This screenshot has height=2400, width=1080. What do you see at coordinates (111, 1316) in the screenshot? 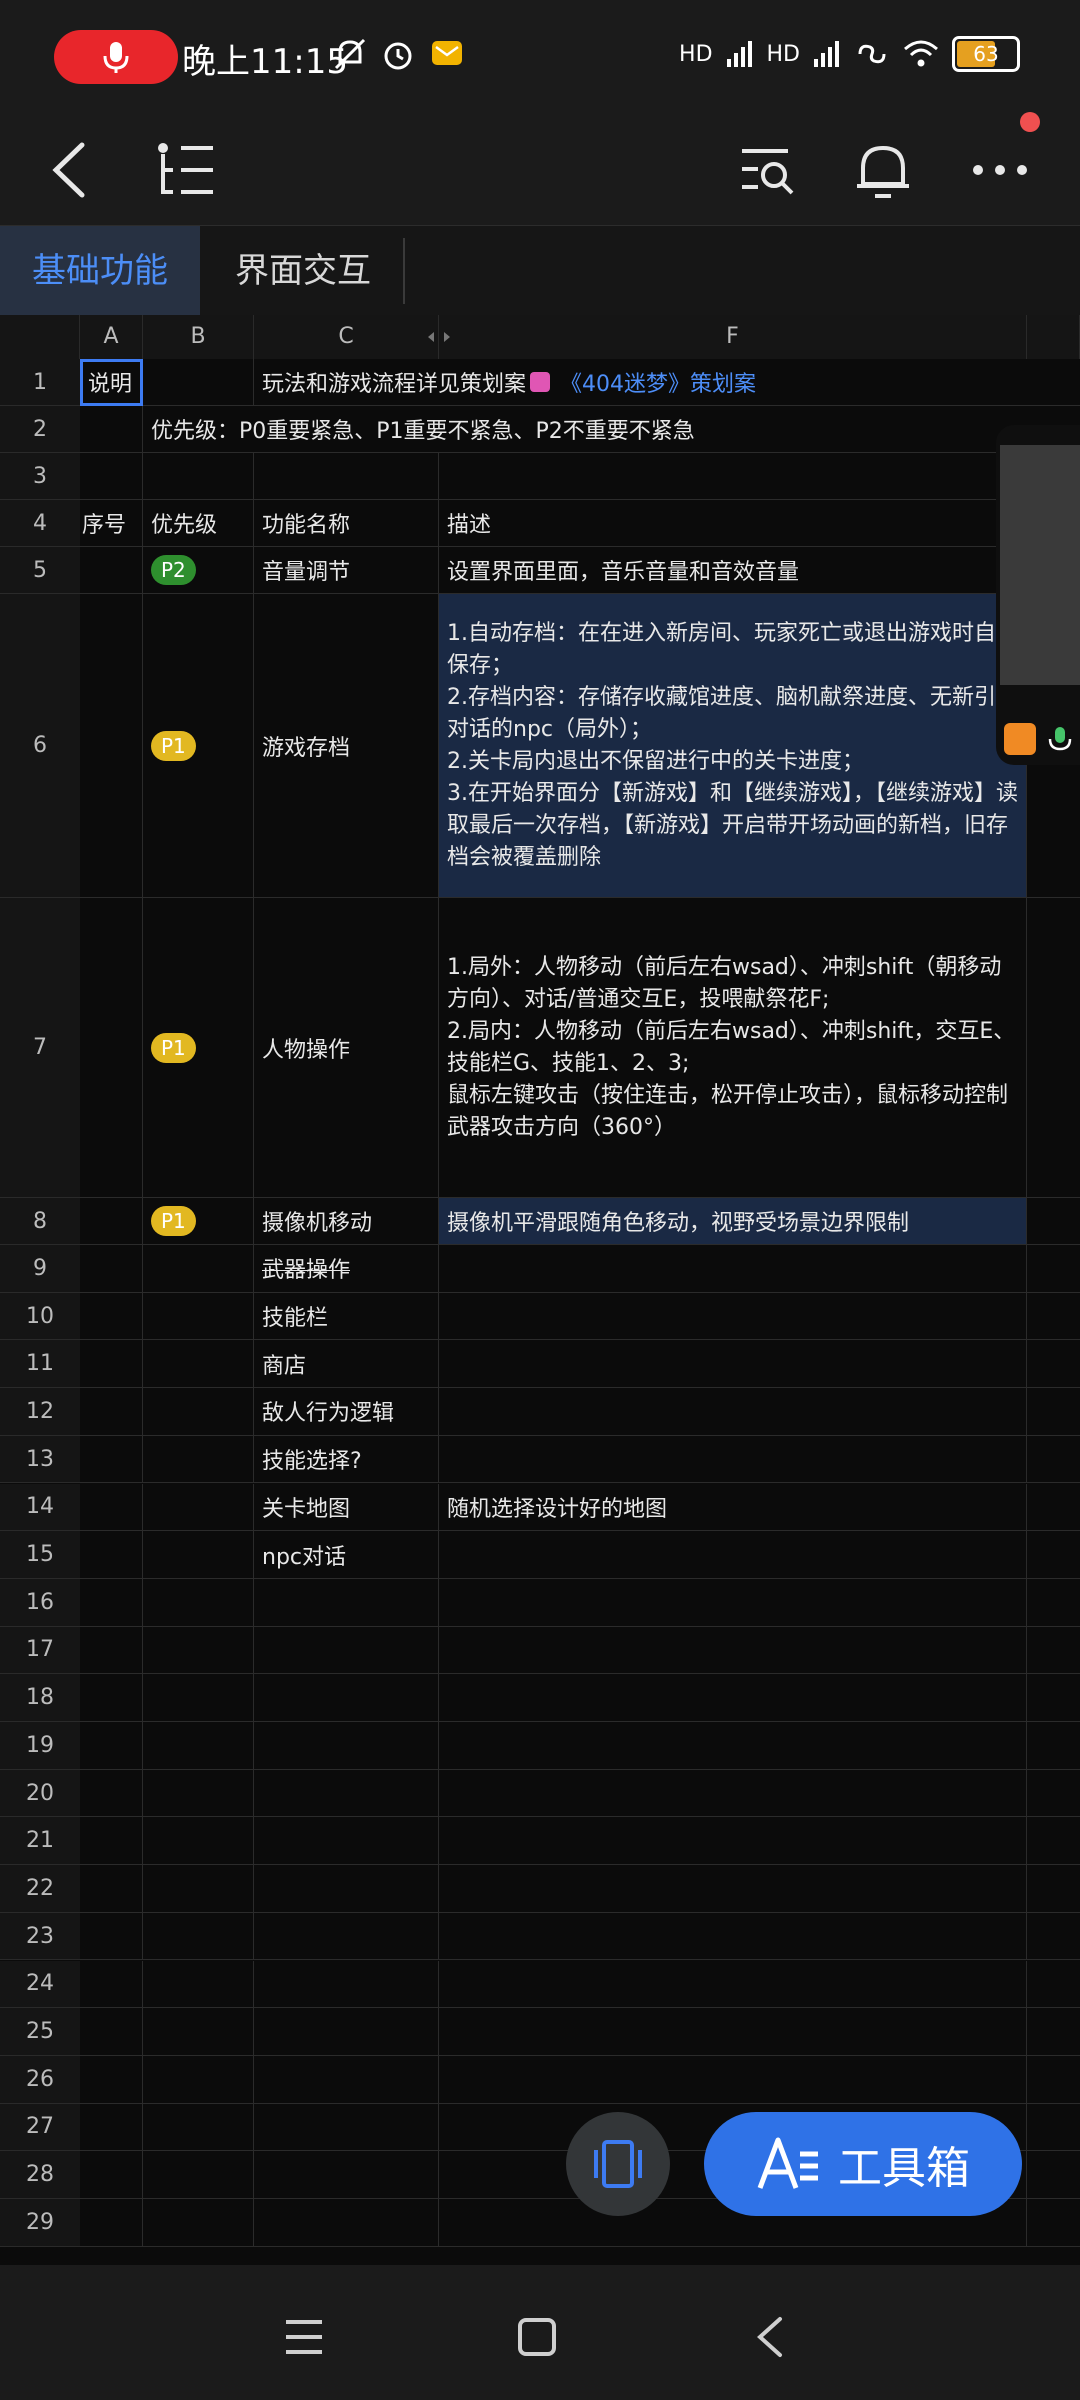
I see `cell-a10` at bounding box center [111, 1316].